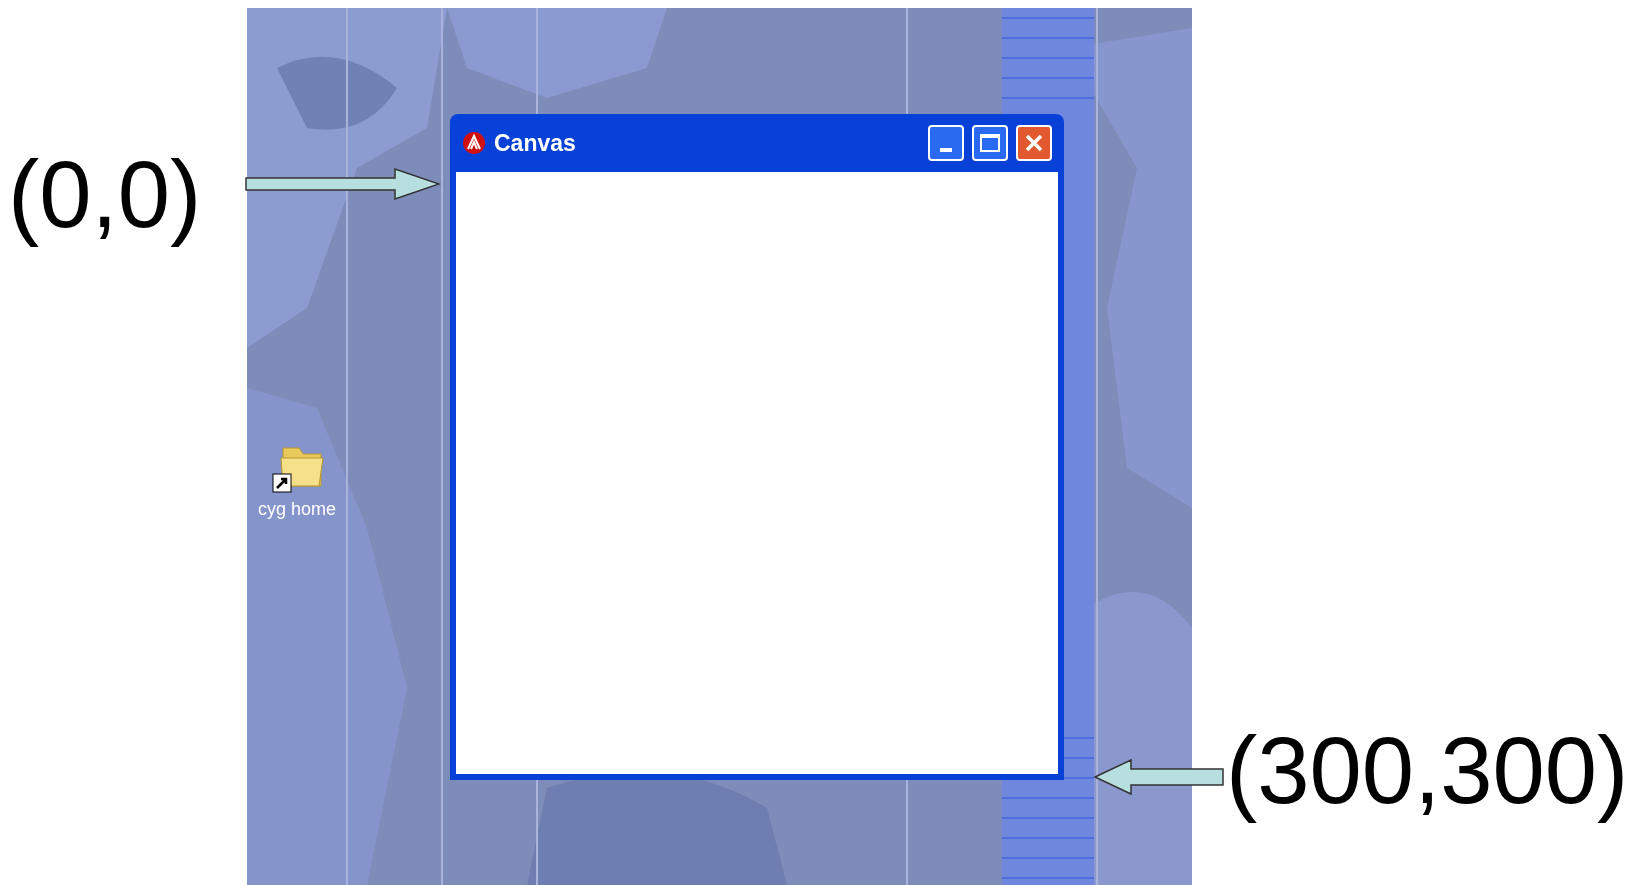  What do you see at coordinates (990, 143) in the screenshot?
I see `maximize-button` at bounding box center [990, 143].